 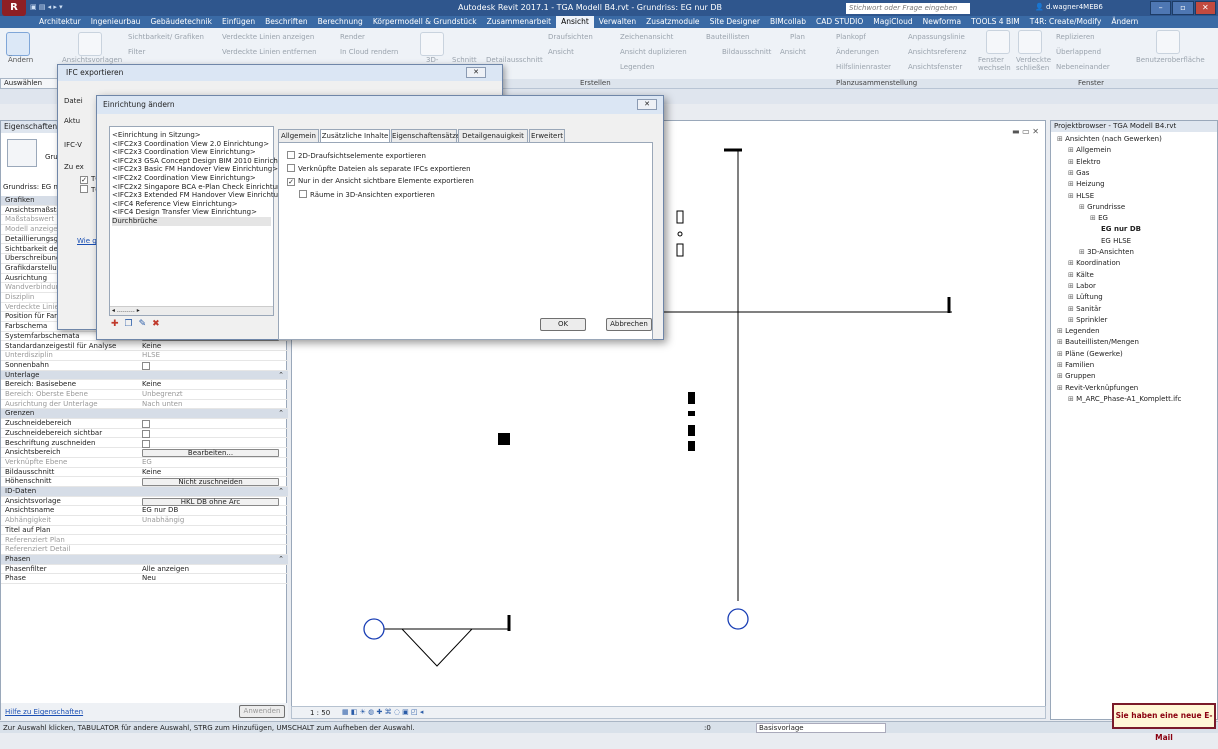 What do you see at coordinates (367, 195) in the screenshot?
I see `option-checkbox: Räume in 3D-Ansichten exportieren` at bounding box center [367, 195].